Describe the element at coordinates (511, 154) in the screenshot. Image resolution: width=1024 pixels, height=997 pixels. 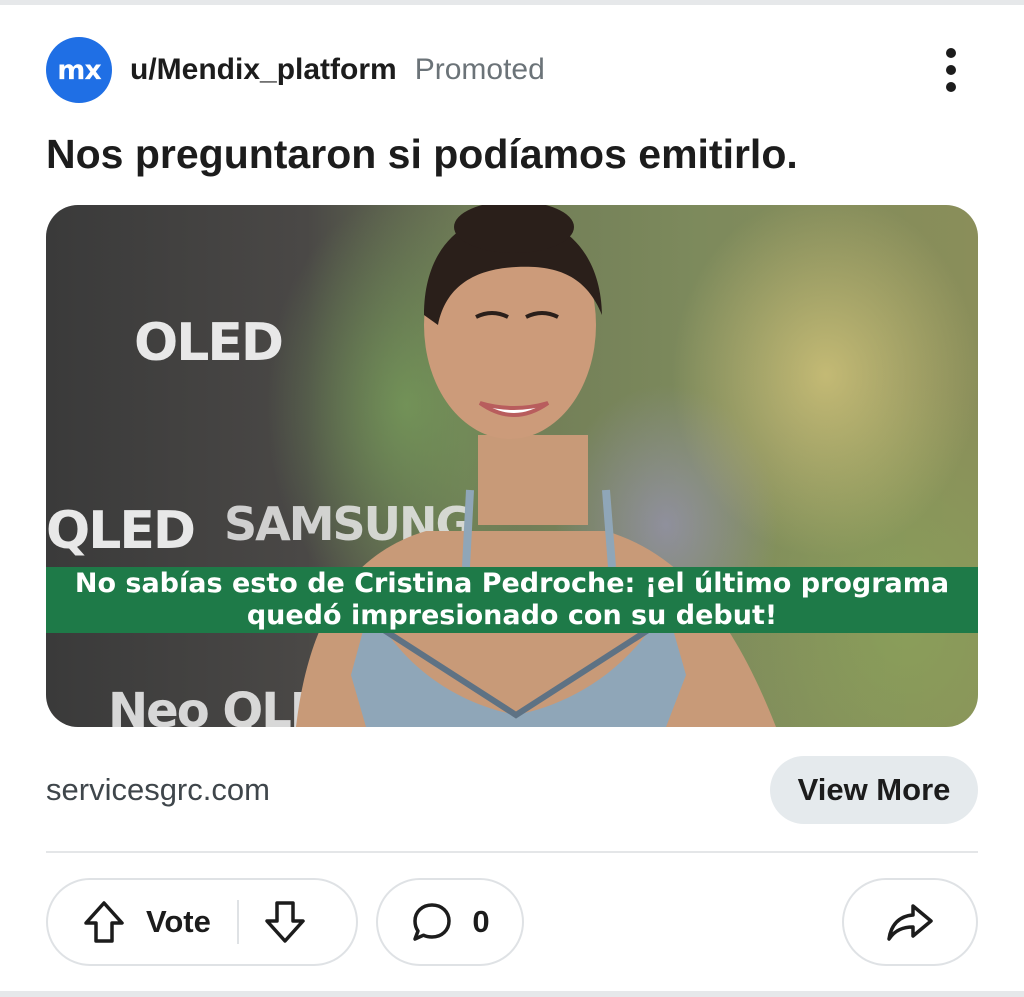
I see `post-title: Nos preguntaron si podíamos emitirlo.` at that location.